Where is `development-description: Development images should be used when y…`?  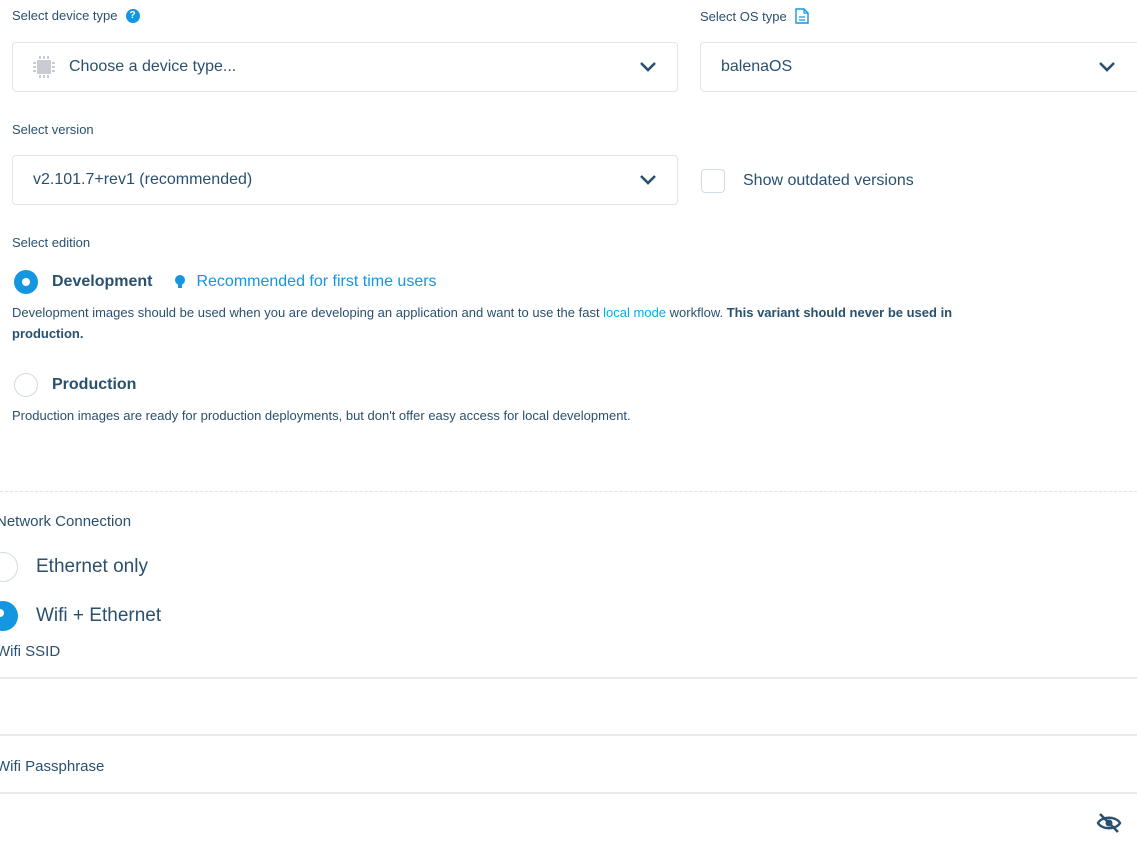 development-description: Development images should be used when y… is located at coordinates (567, 323).